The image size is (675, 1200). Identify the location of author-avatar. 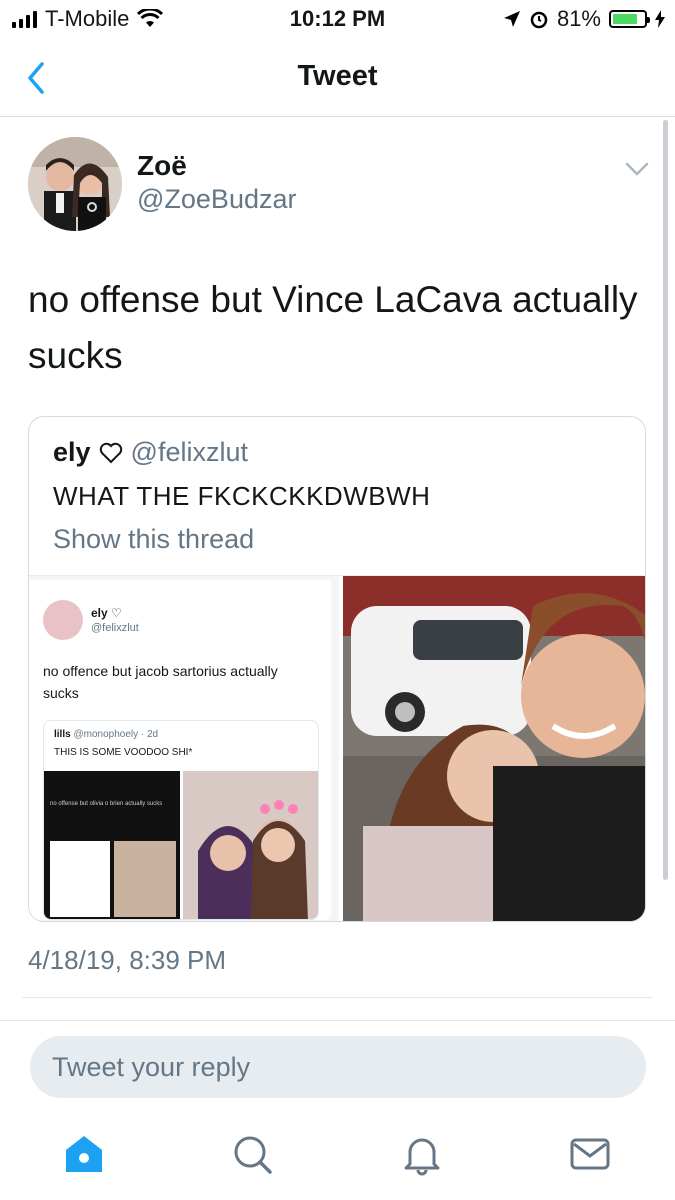
(75, 184).